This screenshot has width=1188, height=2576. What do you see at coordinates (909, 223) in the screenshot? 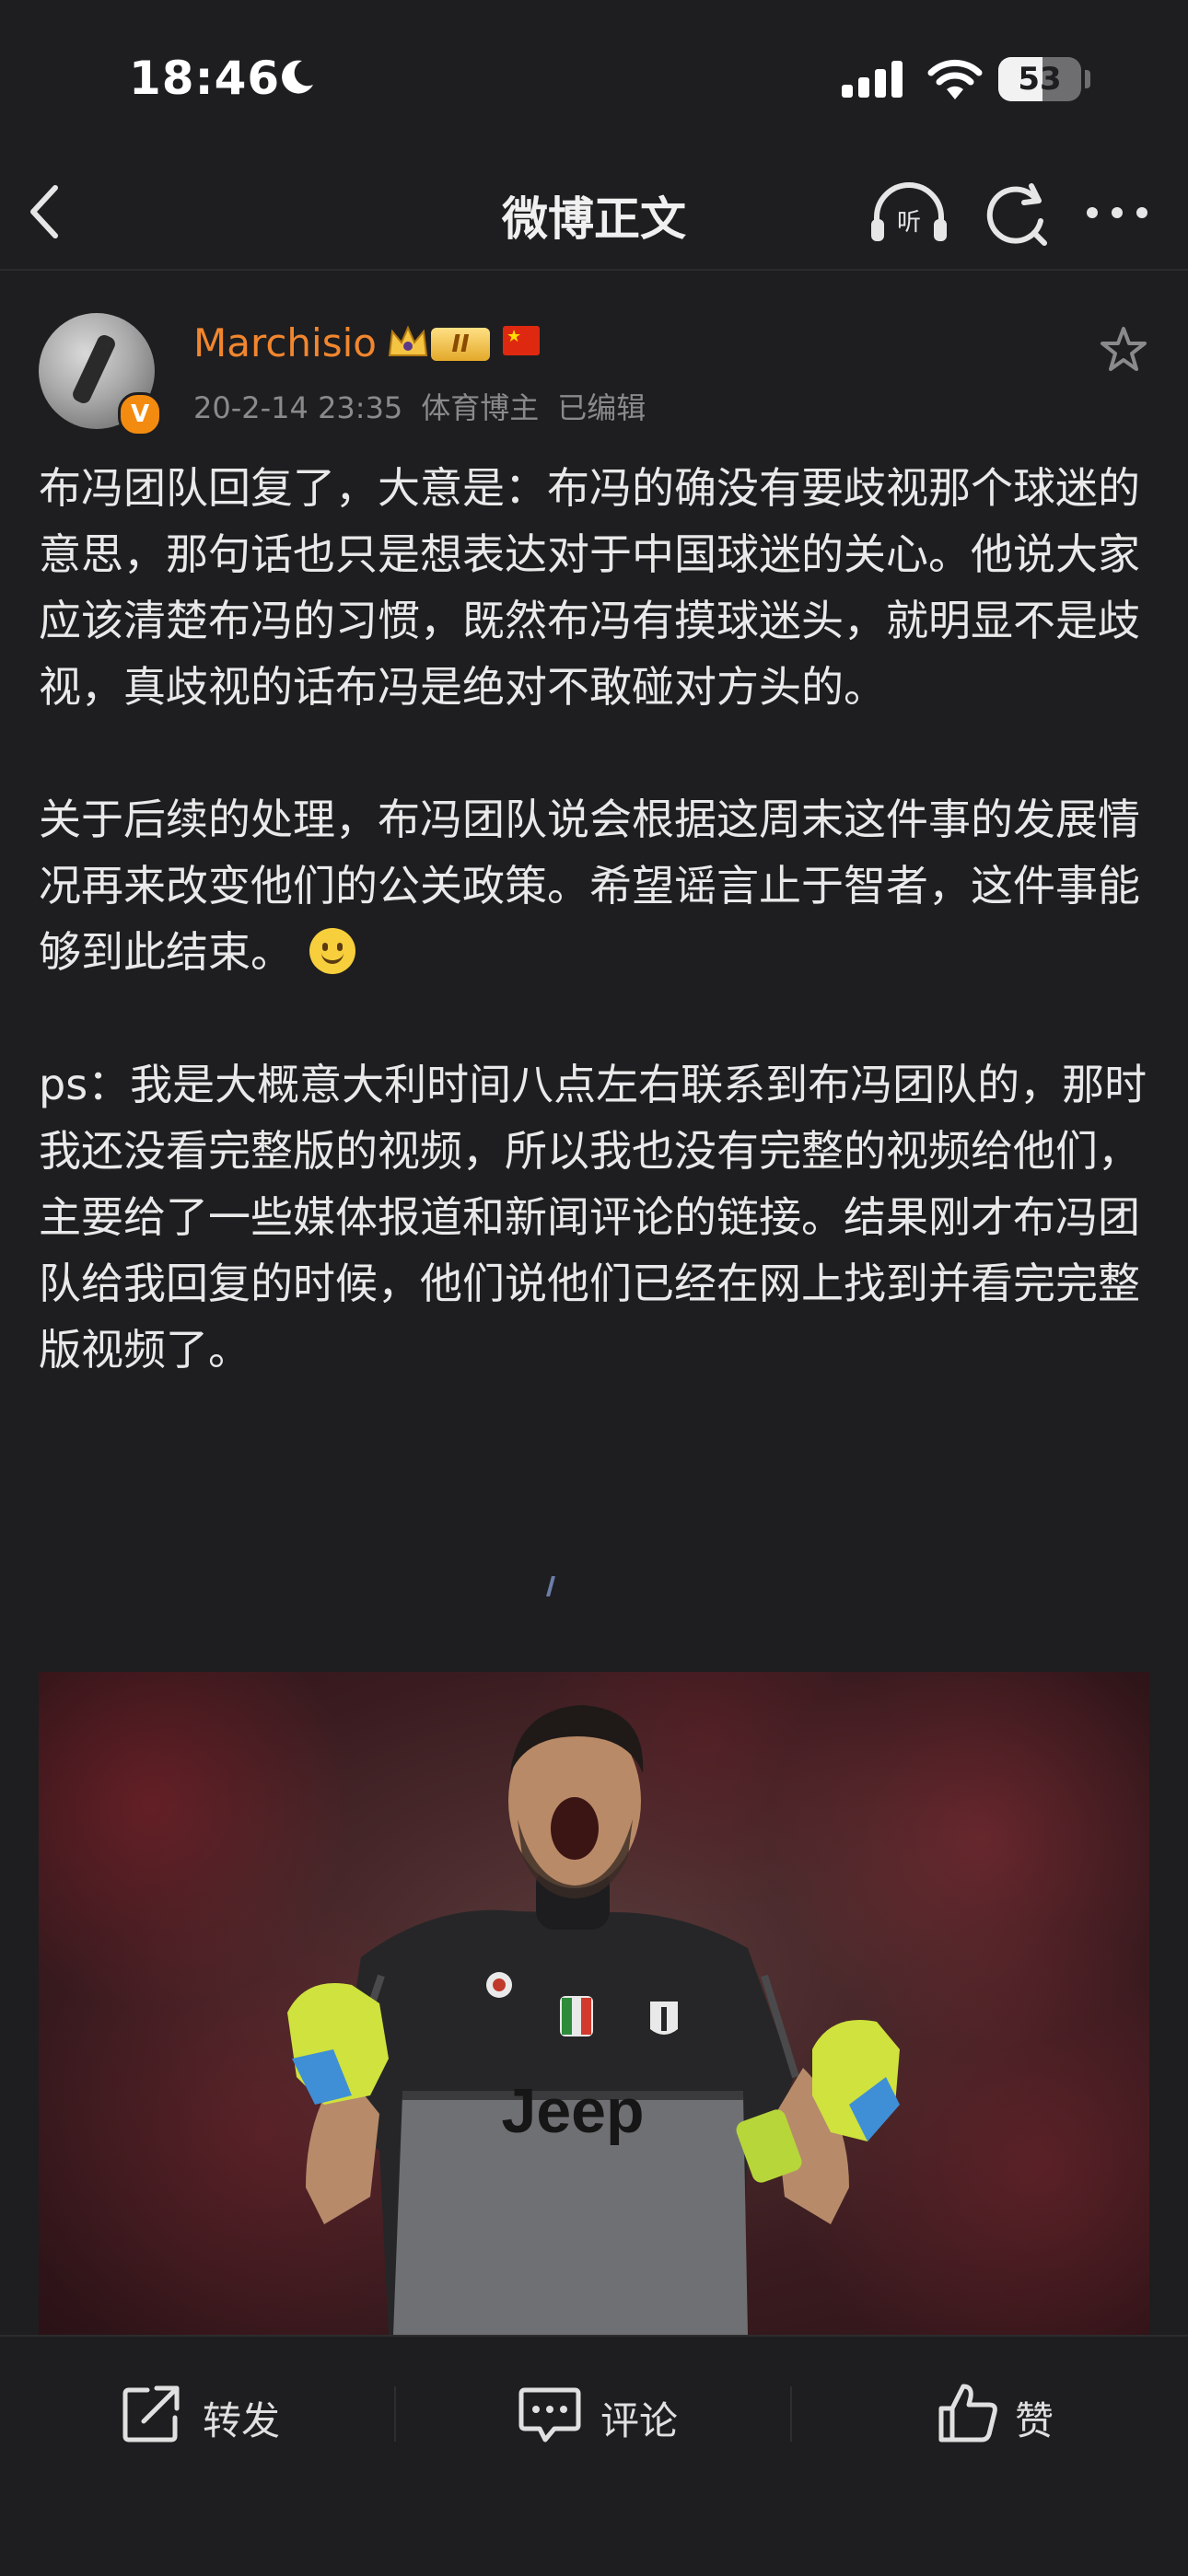
I see `listen-label: 听` at bounding box center [909, 223].